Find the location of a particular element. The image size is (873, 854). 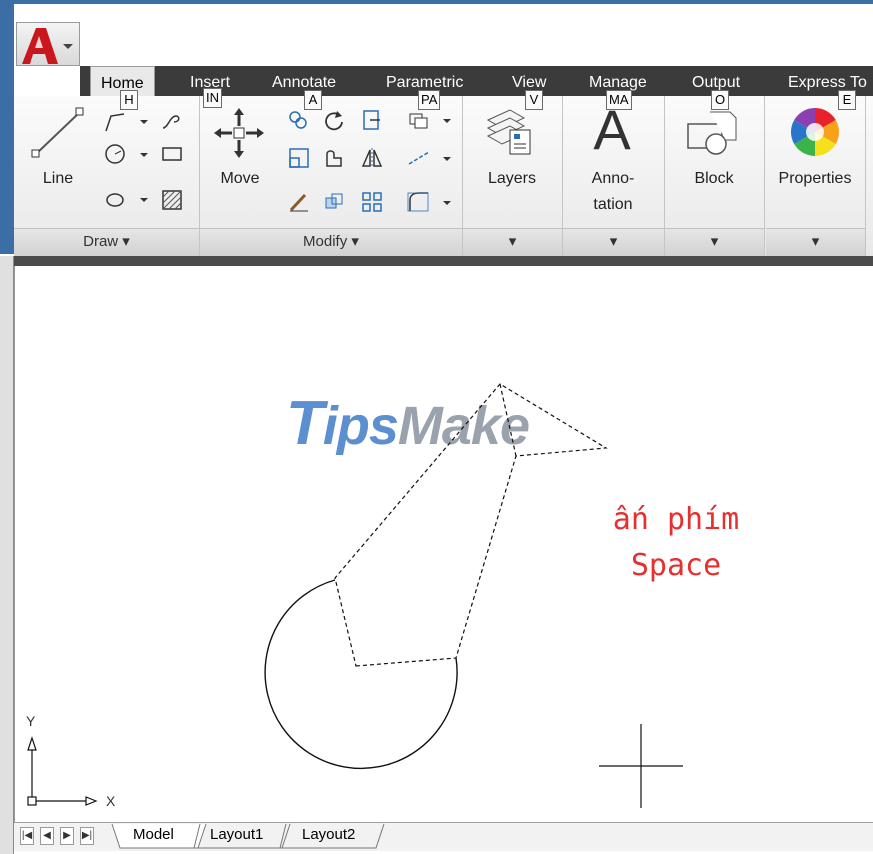

line-tool-icon is located at coordinates (58, 134).